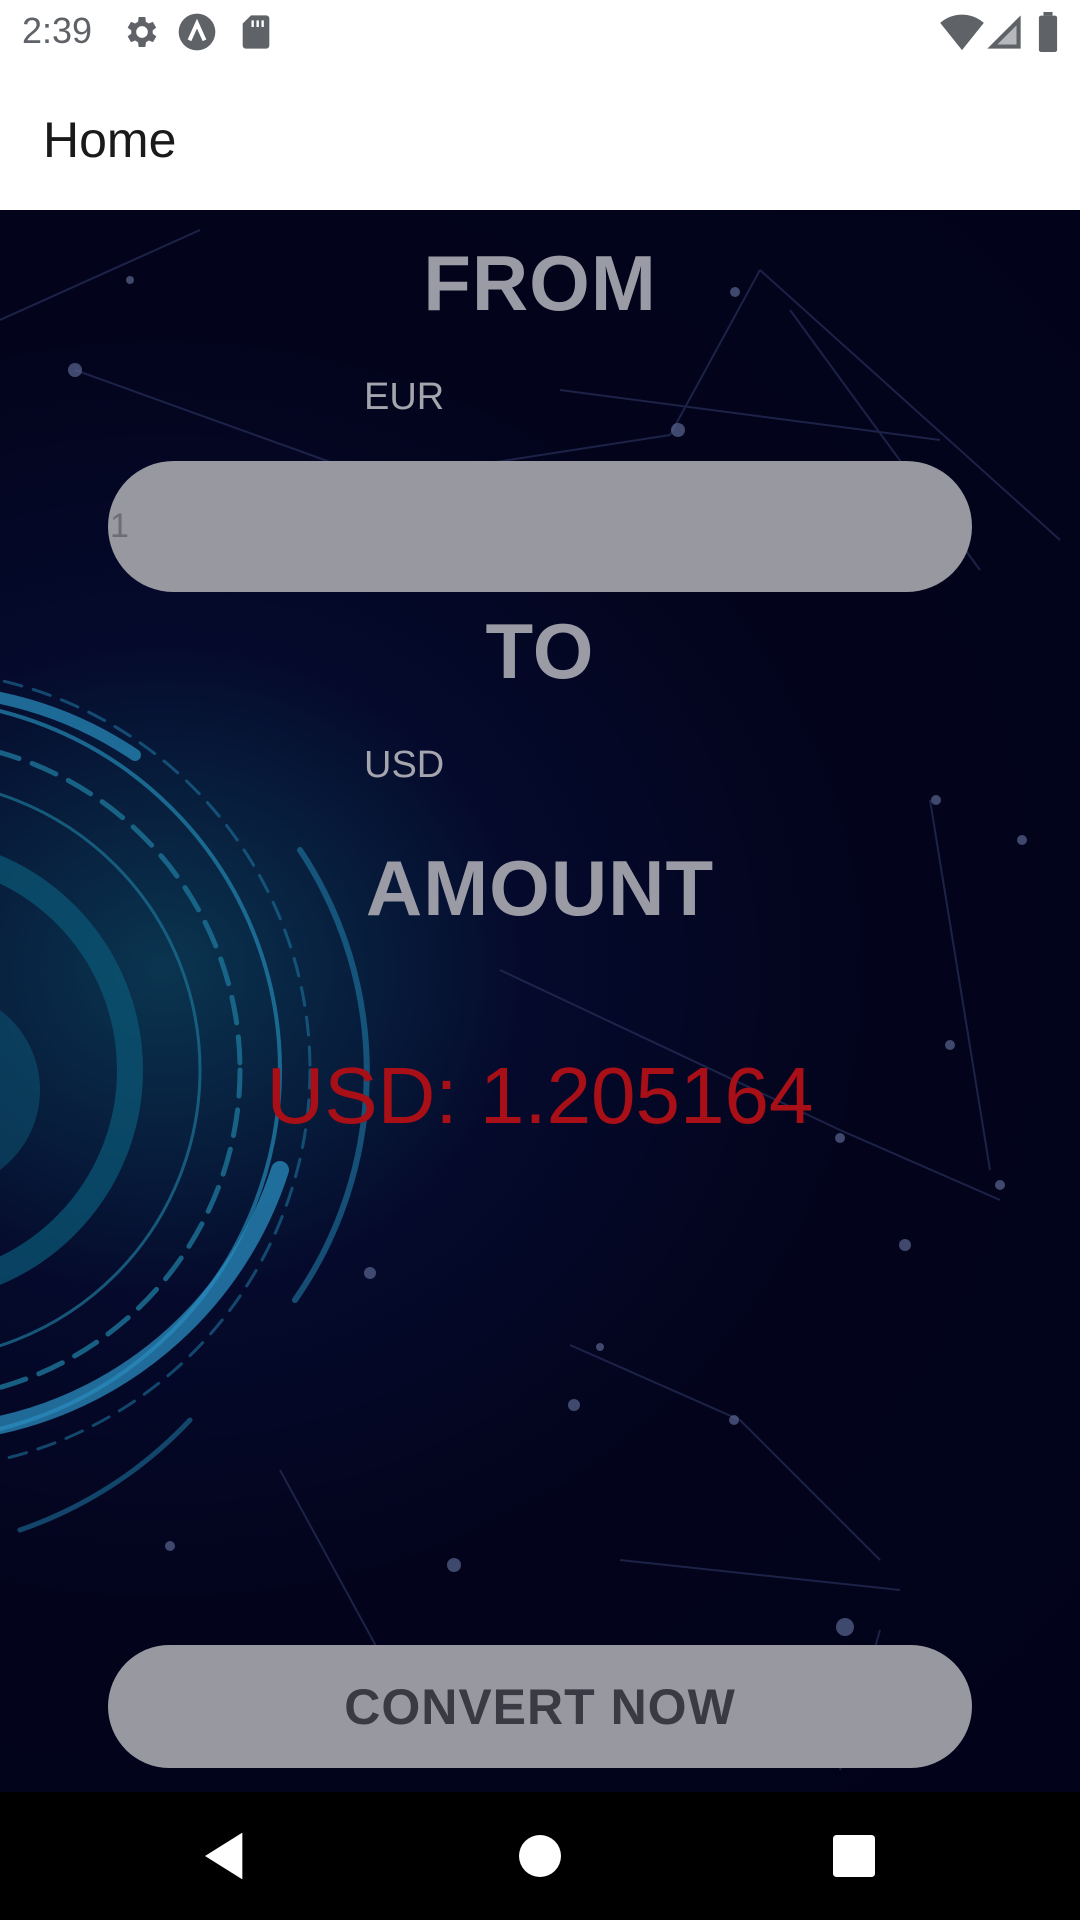  I want to click on sd-card-icon, so click(256, 32).